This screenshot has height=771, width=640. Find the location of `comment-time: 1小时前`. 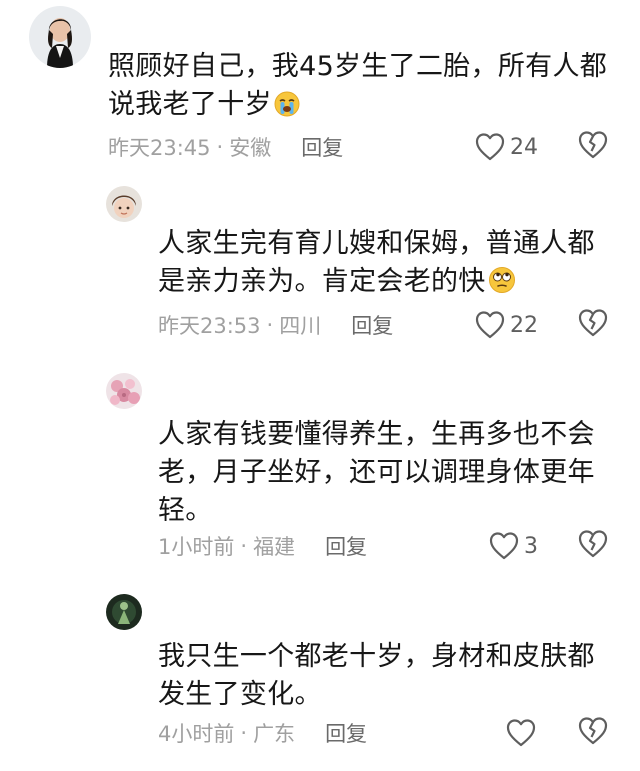

comment-time: 1小时前 is located at coordinates (196, 547).